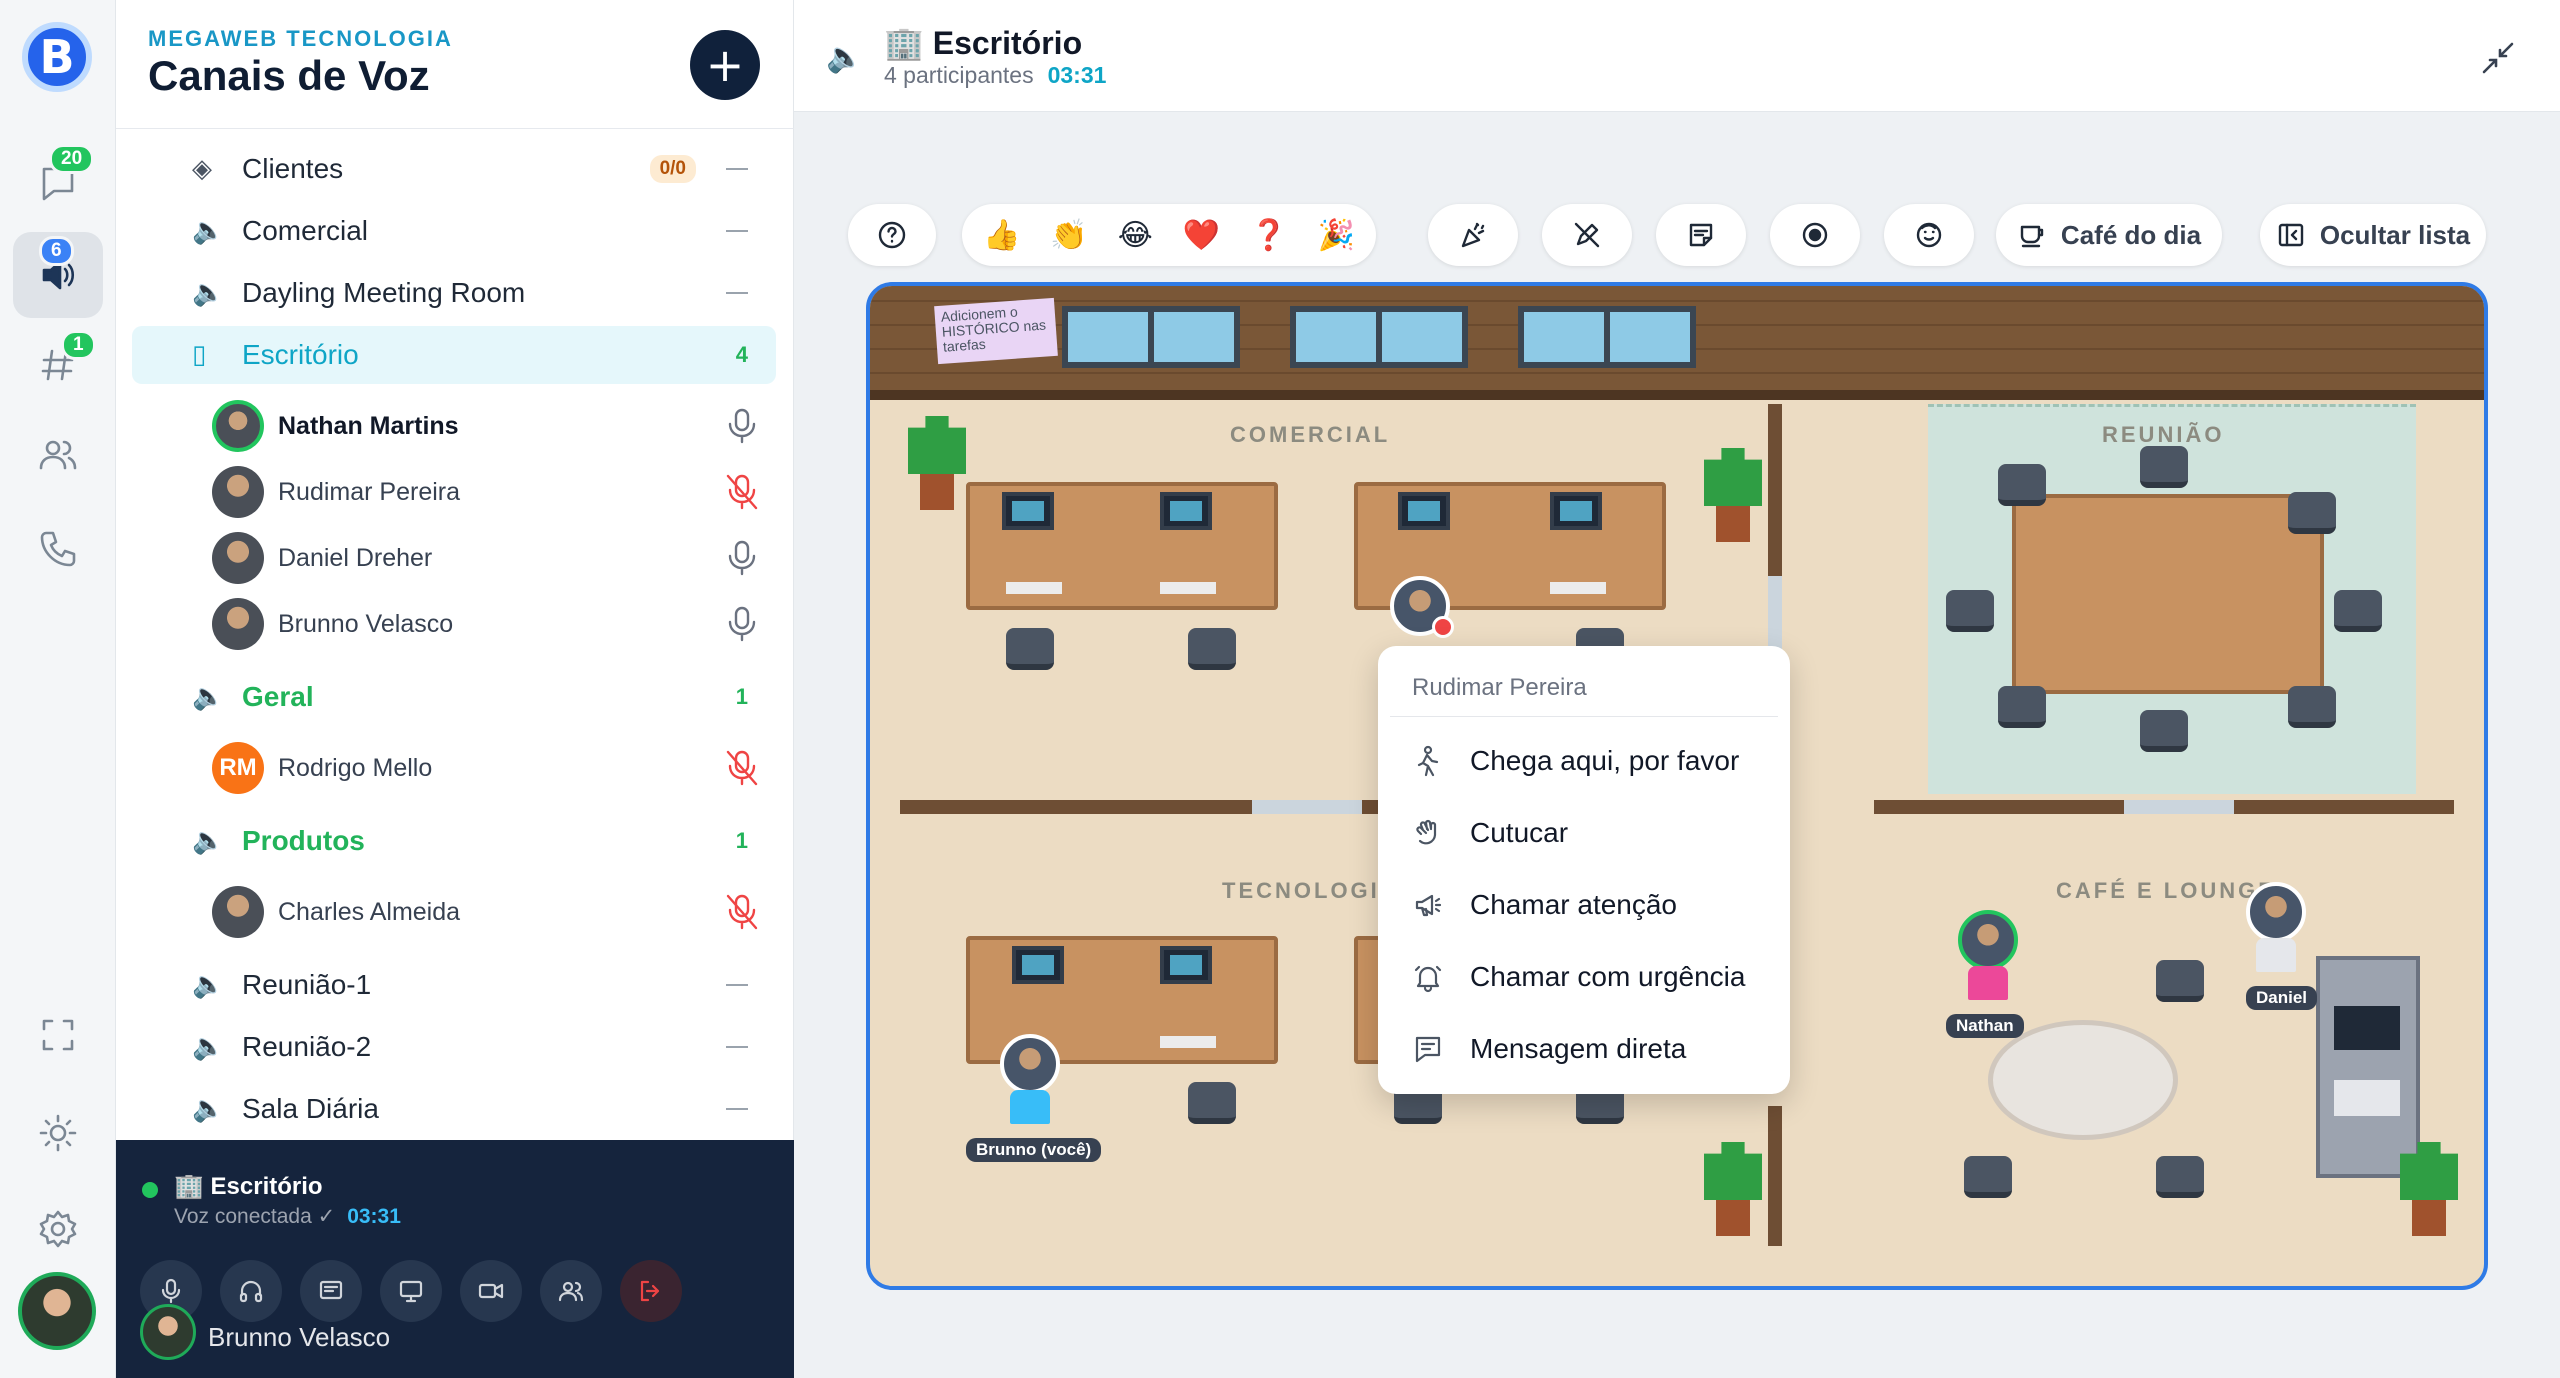 Image resolution: width=2560 pixels, height=1378 pixels. What do you see at coordinates (303, 840) in the screenshot?
I see `channel-name: Produtos` at bounding box center [303, 840].